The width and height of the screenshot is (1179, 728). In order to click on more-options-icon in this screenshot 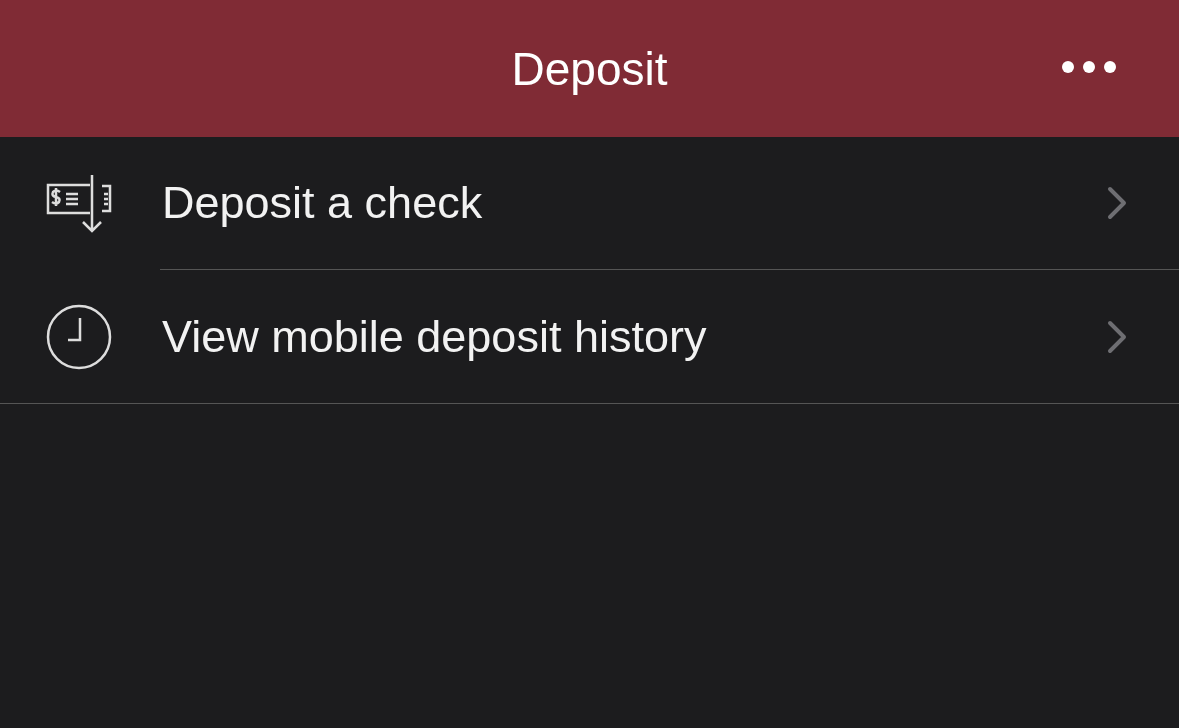, I will do `click(1089, 67)`.